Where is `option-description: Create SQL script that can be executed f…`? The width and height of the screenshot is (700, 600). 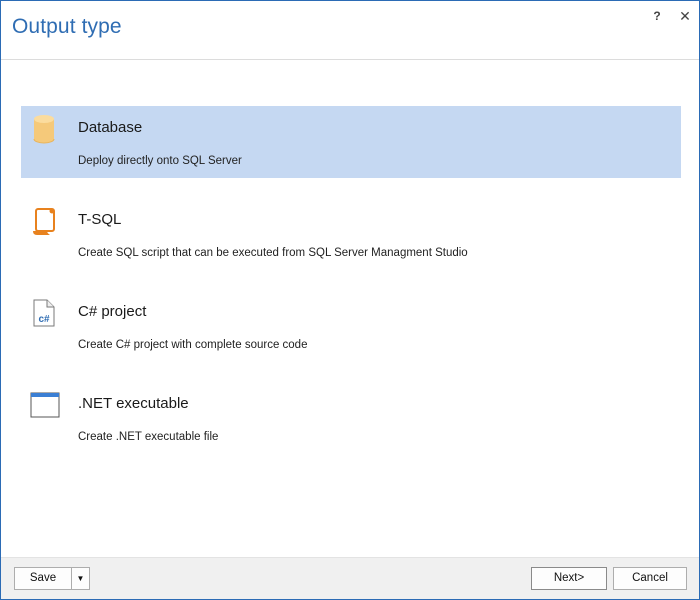 option-description: Create SQL script that can be executed f… is located at coordinates (273, 253).